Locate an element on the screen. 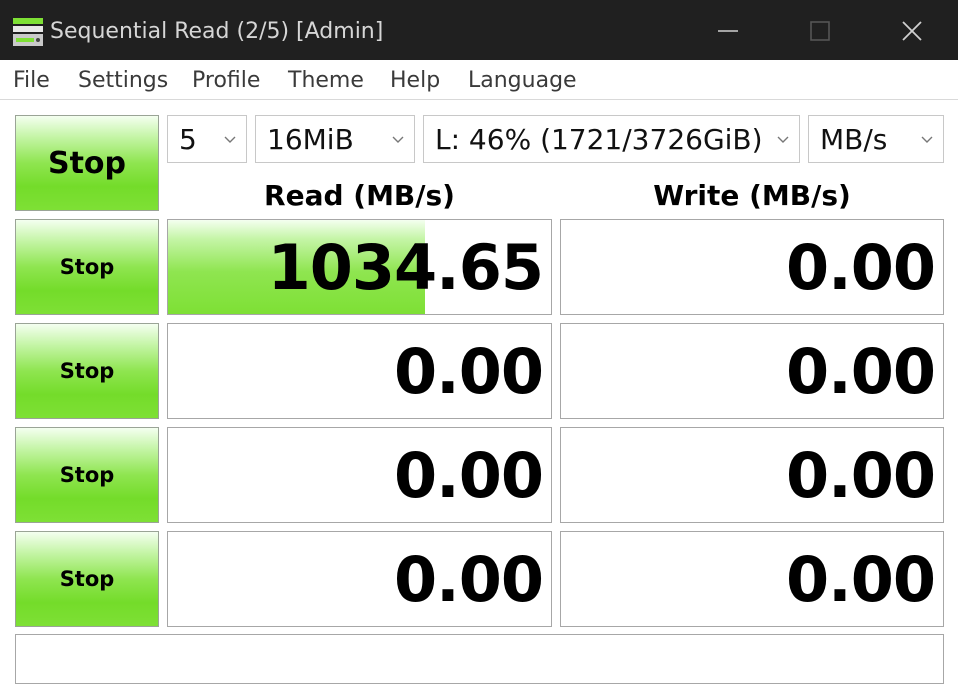 The height and width of the screenshot is (692, 958). menu-settings: Settings is located at coordinates (123, 81).